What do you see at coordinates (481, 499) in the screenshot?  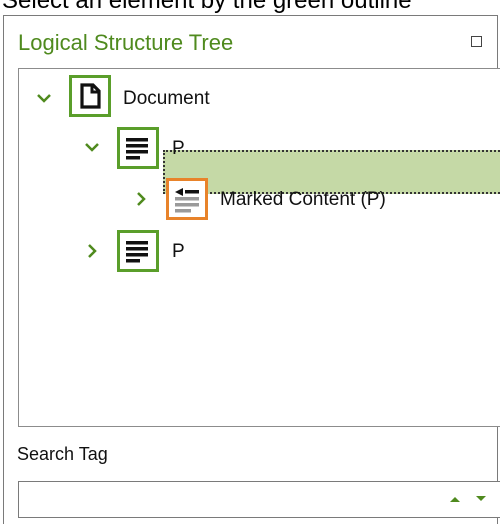 I see `arrow-down-icon` at bounding box center [481, 499].